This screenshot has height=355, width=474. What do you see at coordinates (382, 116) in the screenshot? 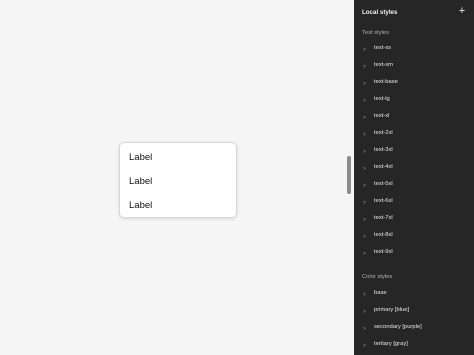
I see `style-label: text-xl` at bounding box center [382, 116].